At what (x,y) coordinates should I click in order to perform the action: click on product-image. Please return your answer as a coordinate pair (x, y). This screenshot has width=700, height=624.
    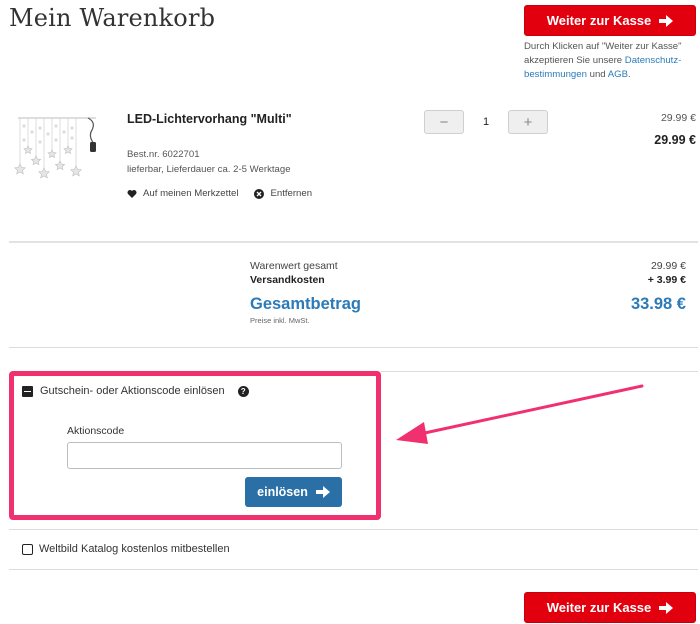
    Looking at the image, I should click on (57, 147).